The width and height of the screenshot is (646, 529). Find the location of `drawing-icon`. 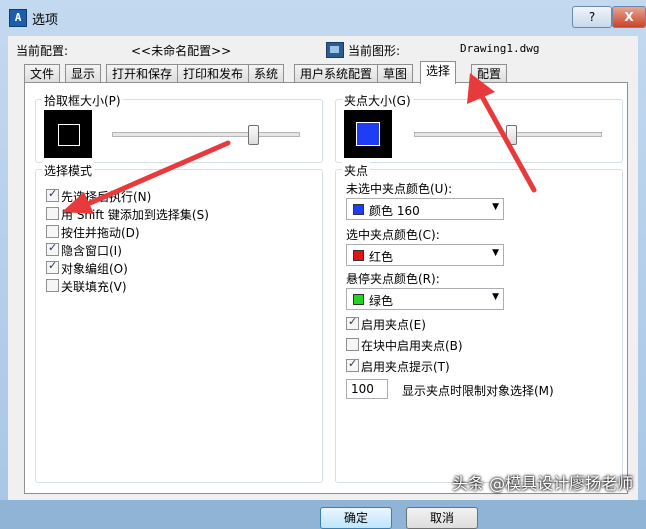

drawing-icon is located at coordinates (335, 50).